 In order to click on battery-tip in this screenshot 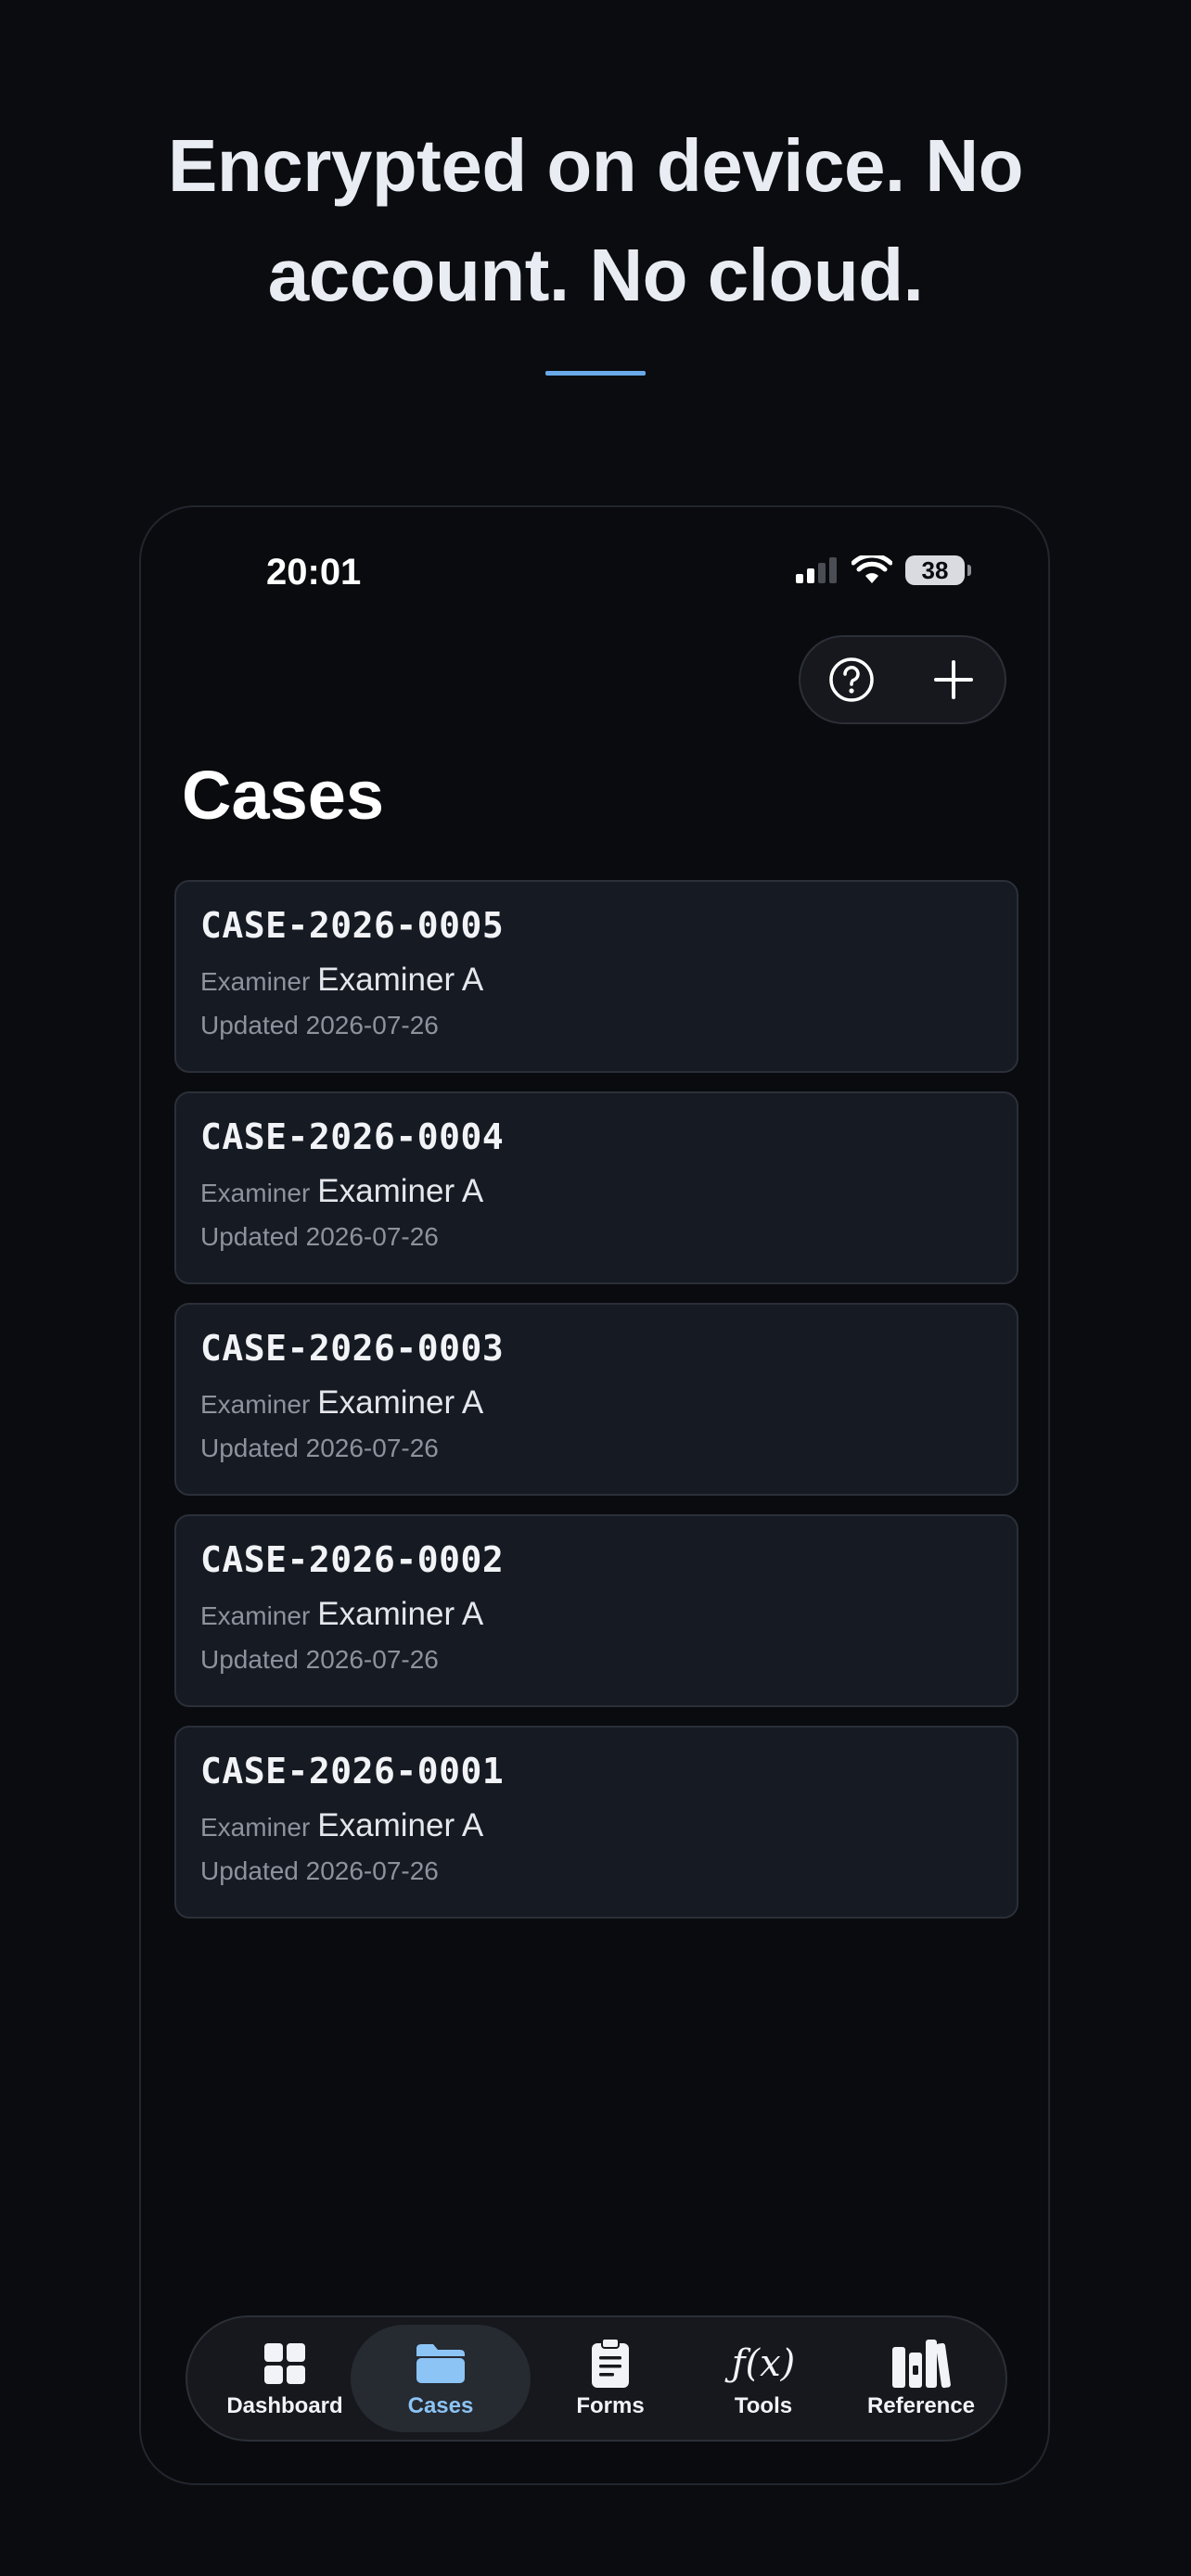, I will do `click(969, 570)`.